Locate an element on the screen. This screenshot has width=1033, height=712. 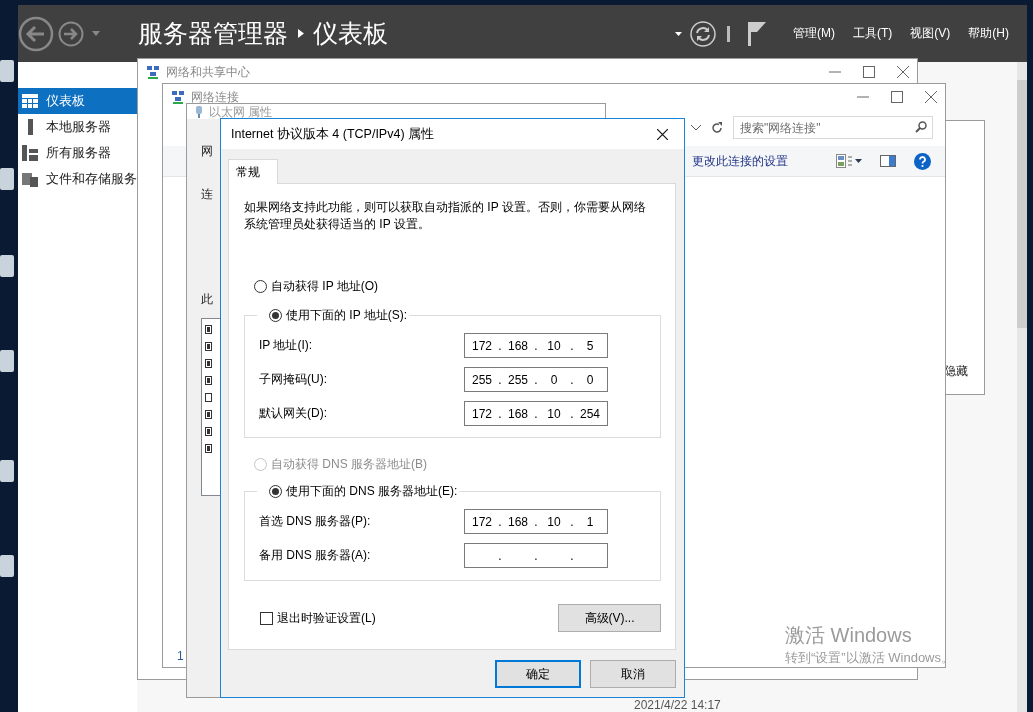
field-label: 默认网关(D): is located at coordinates (293, 413).